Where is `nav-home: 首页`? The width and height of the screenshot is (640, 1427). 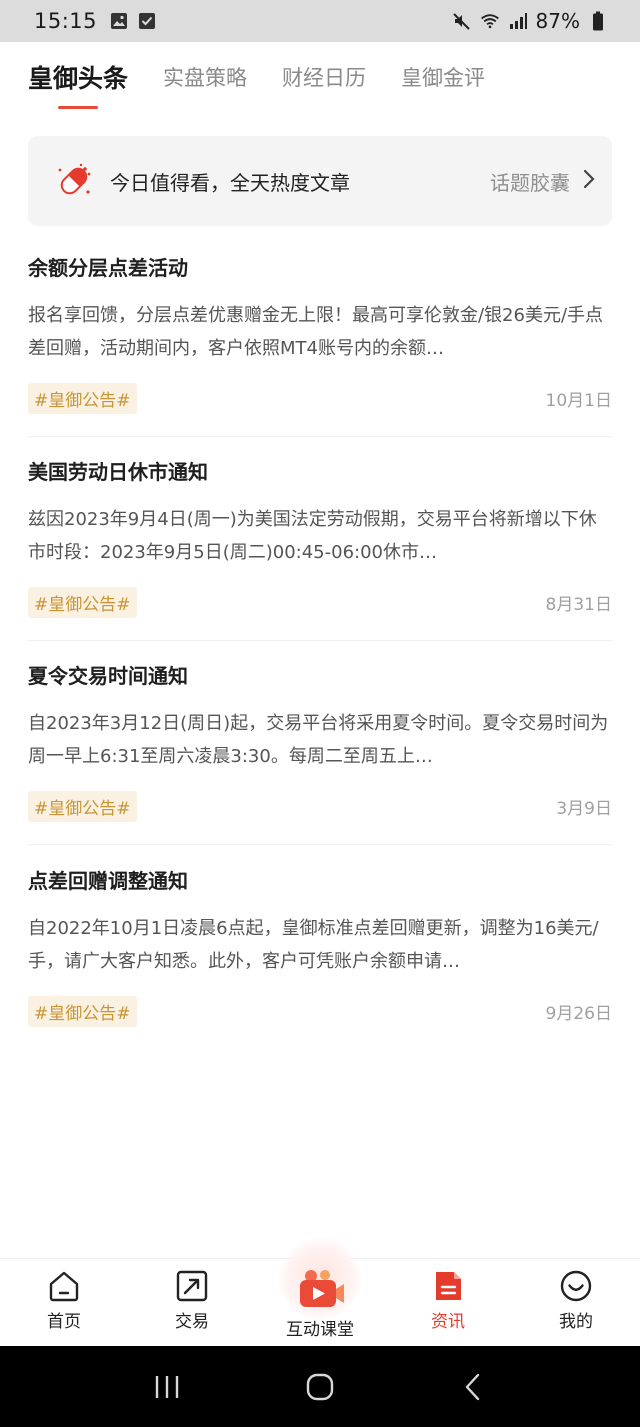 nav-home: 首页 is located at coordinates (64, 1302).